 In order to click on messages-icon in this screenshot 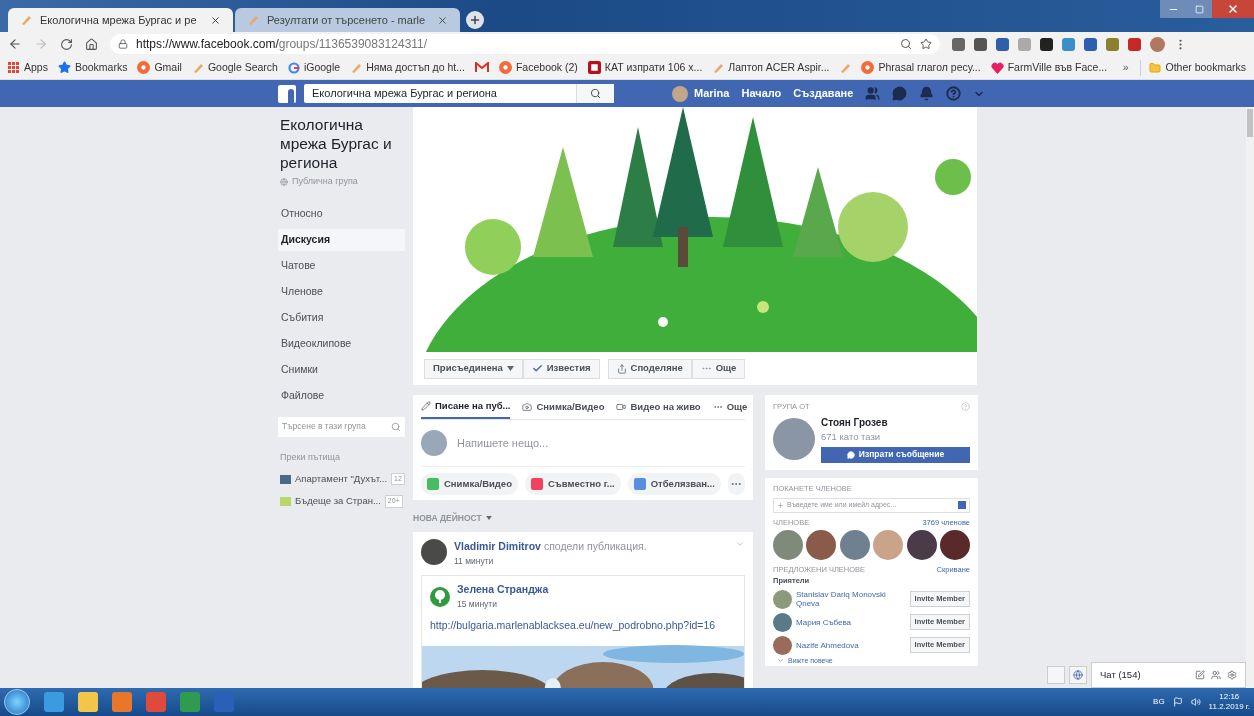, I will do `click(900, 93)`.